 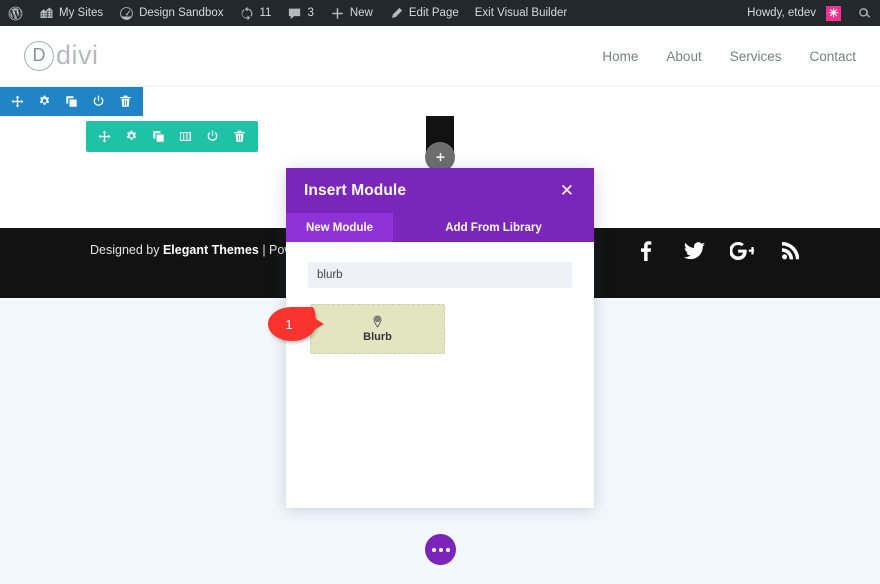 I want to click on callout-marker-number: 1, so click(x=289, y=324).